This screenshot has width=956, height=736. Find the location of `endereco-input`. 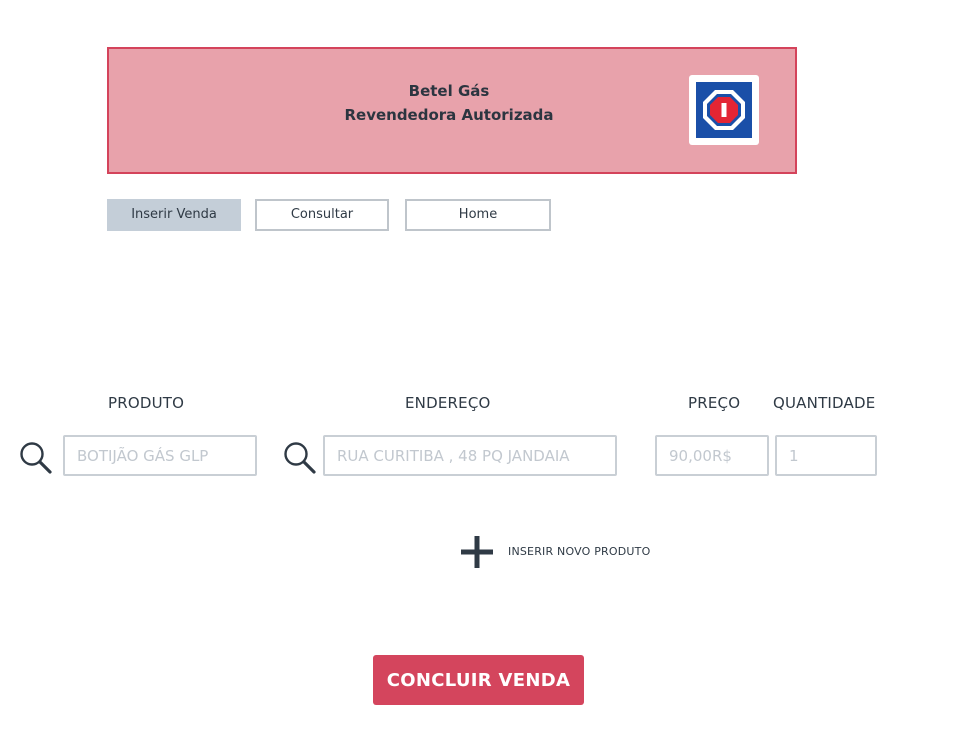

endereco-input is located at coordinates (470, 455).